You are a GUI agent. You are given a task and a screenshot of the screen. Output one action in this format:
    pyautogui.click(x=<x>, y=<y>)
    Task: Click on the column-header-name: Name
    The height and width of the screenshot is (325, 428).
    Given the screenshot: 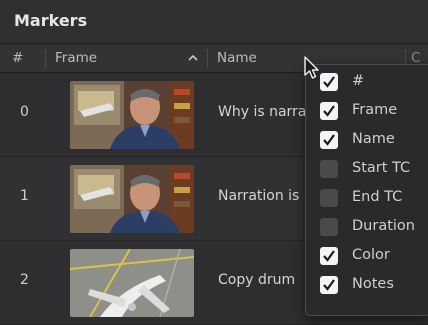 What is the action you would take?
    pyautogui.click(x=237, y=58)
    